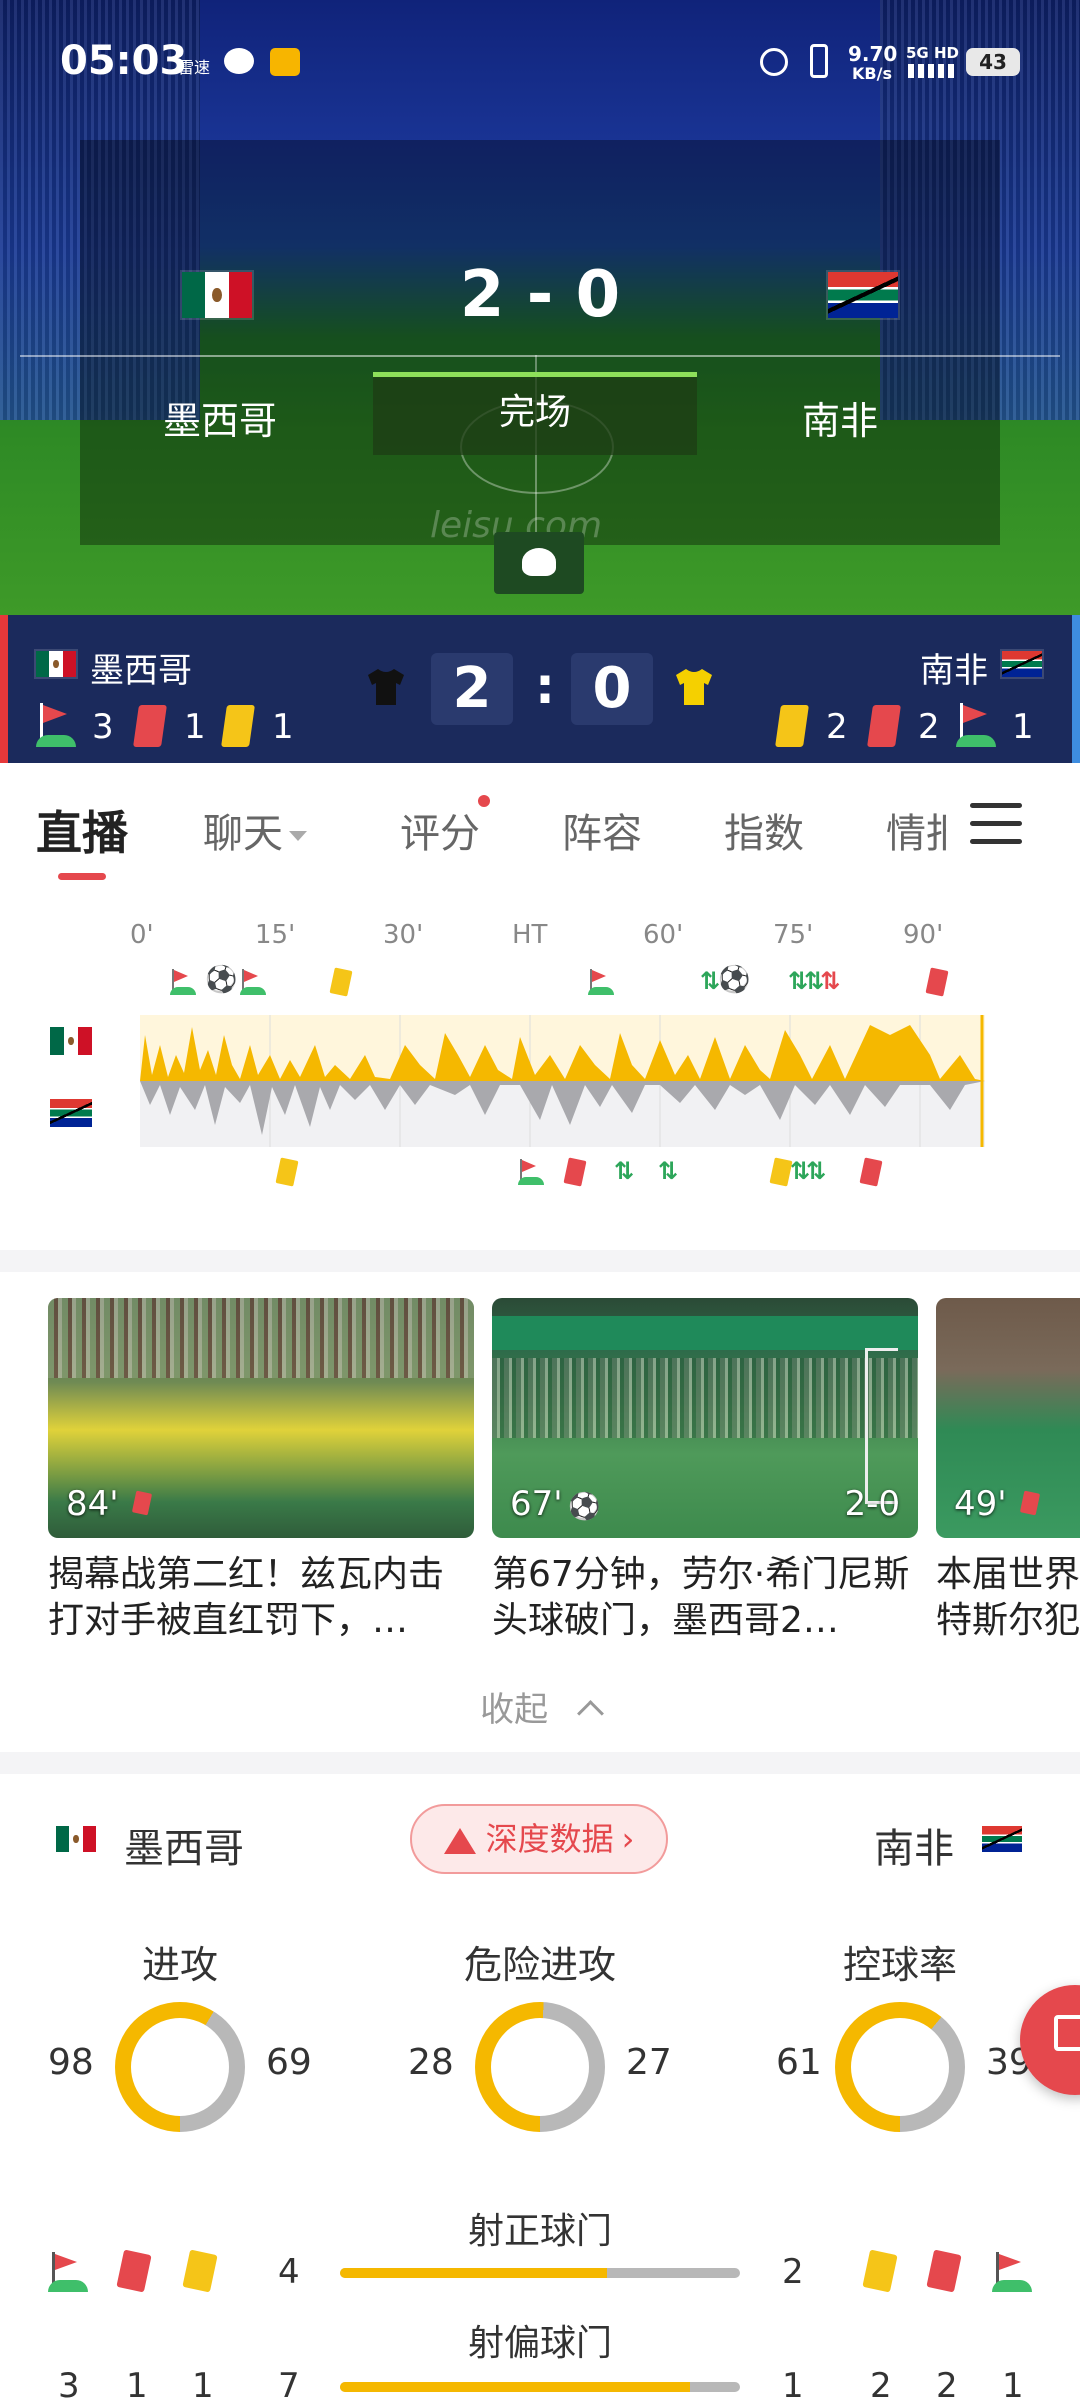  What do you see at coordinates (82, 830) in the screenshot?
I see `tab-live: 直播` at bounding box center [82, 830].